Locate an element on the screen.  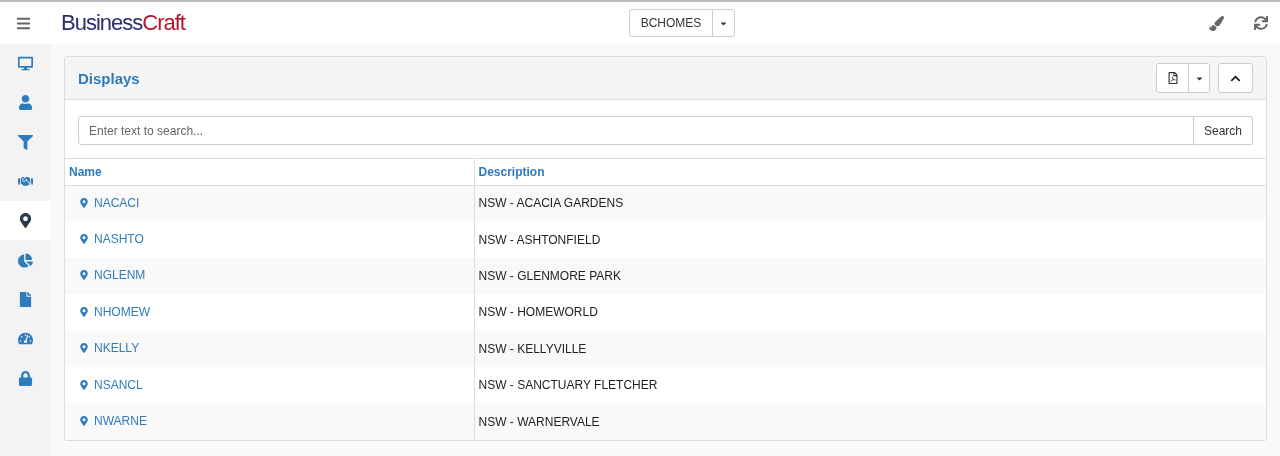
pdf-file-icon is located at coordinates (1172, 78).